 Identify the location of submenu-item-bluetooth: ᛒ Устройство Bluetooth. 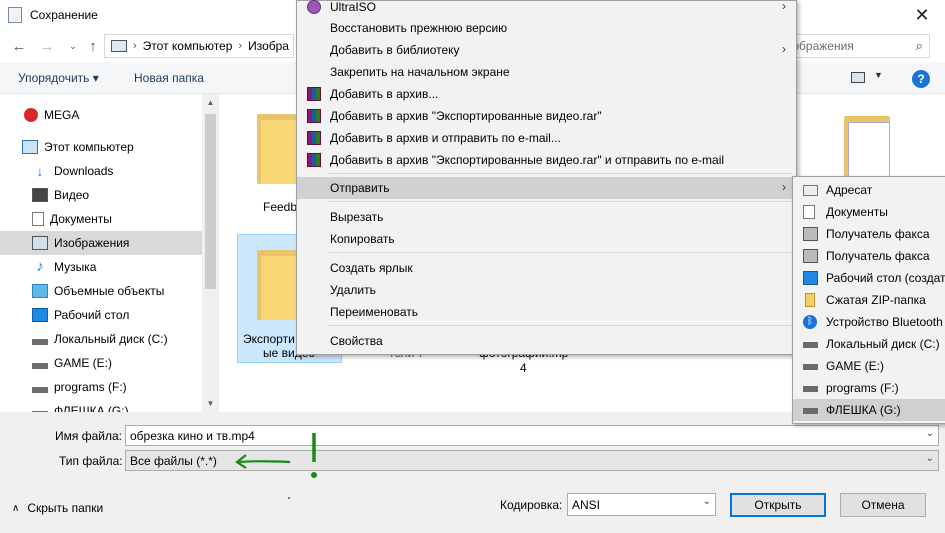
(869, 322).